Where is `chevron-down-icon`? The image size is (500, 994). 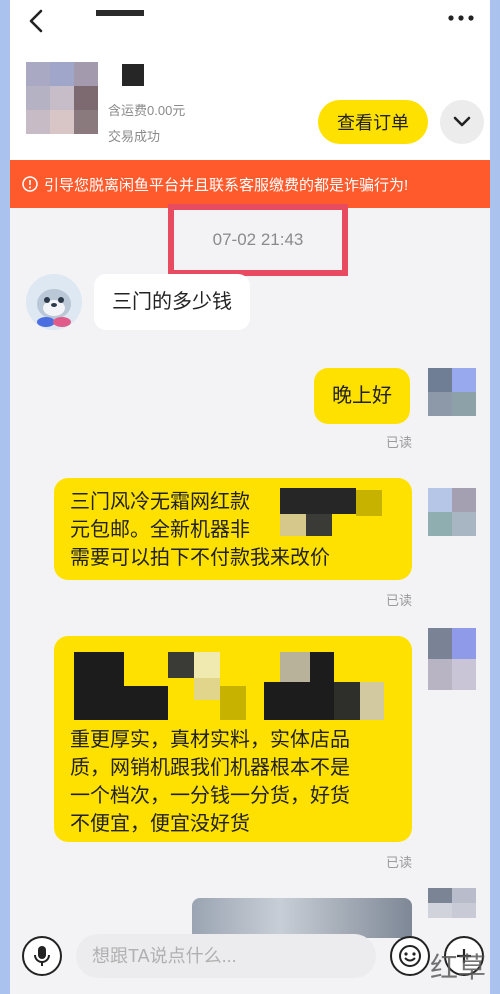
chevron-down-icon is located at coordinates (462, 121).